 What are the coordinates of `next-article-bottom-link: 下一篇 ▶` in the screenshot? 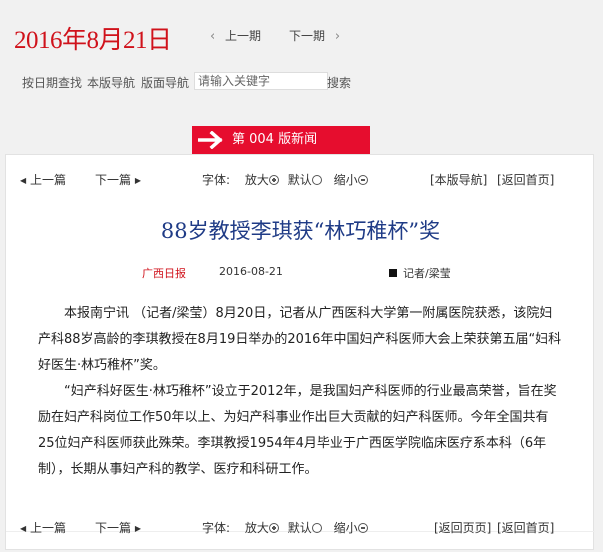 It's located at (118, 527).